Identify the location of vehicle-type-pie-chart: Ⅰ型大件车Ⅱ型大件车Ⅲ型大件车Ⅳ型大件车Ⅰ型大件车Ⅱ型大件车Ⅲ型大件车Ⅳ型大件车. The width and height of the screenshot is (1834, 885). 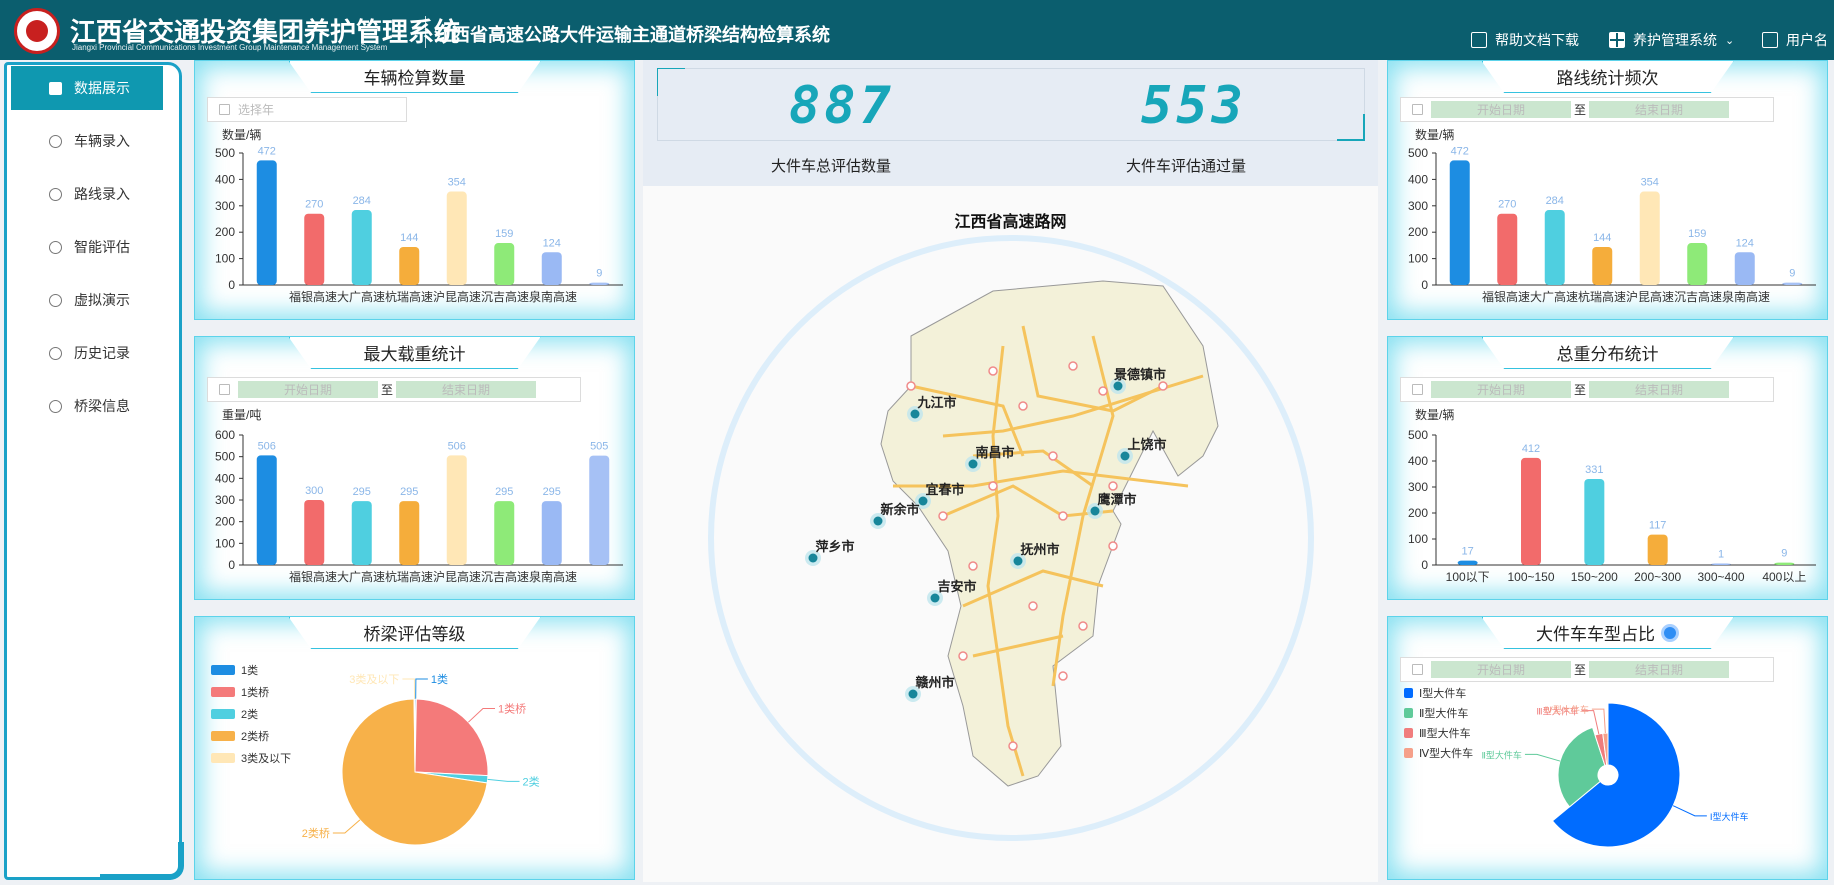
(1576, 767).